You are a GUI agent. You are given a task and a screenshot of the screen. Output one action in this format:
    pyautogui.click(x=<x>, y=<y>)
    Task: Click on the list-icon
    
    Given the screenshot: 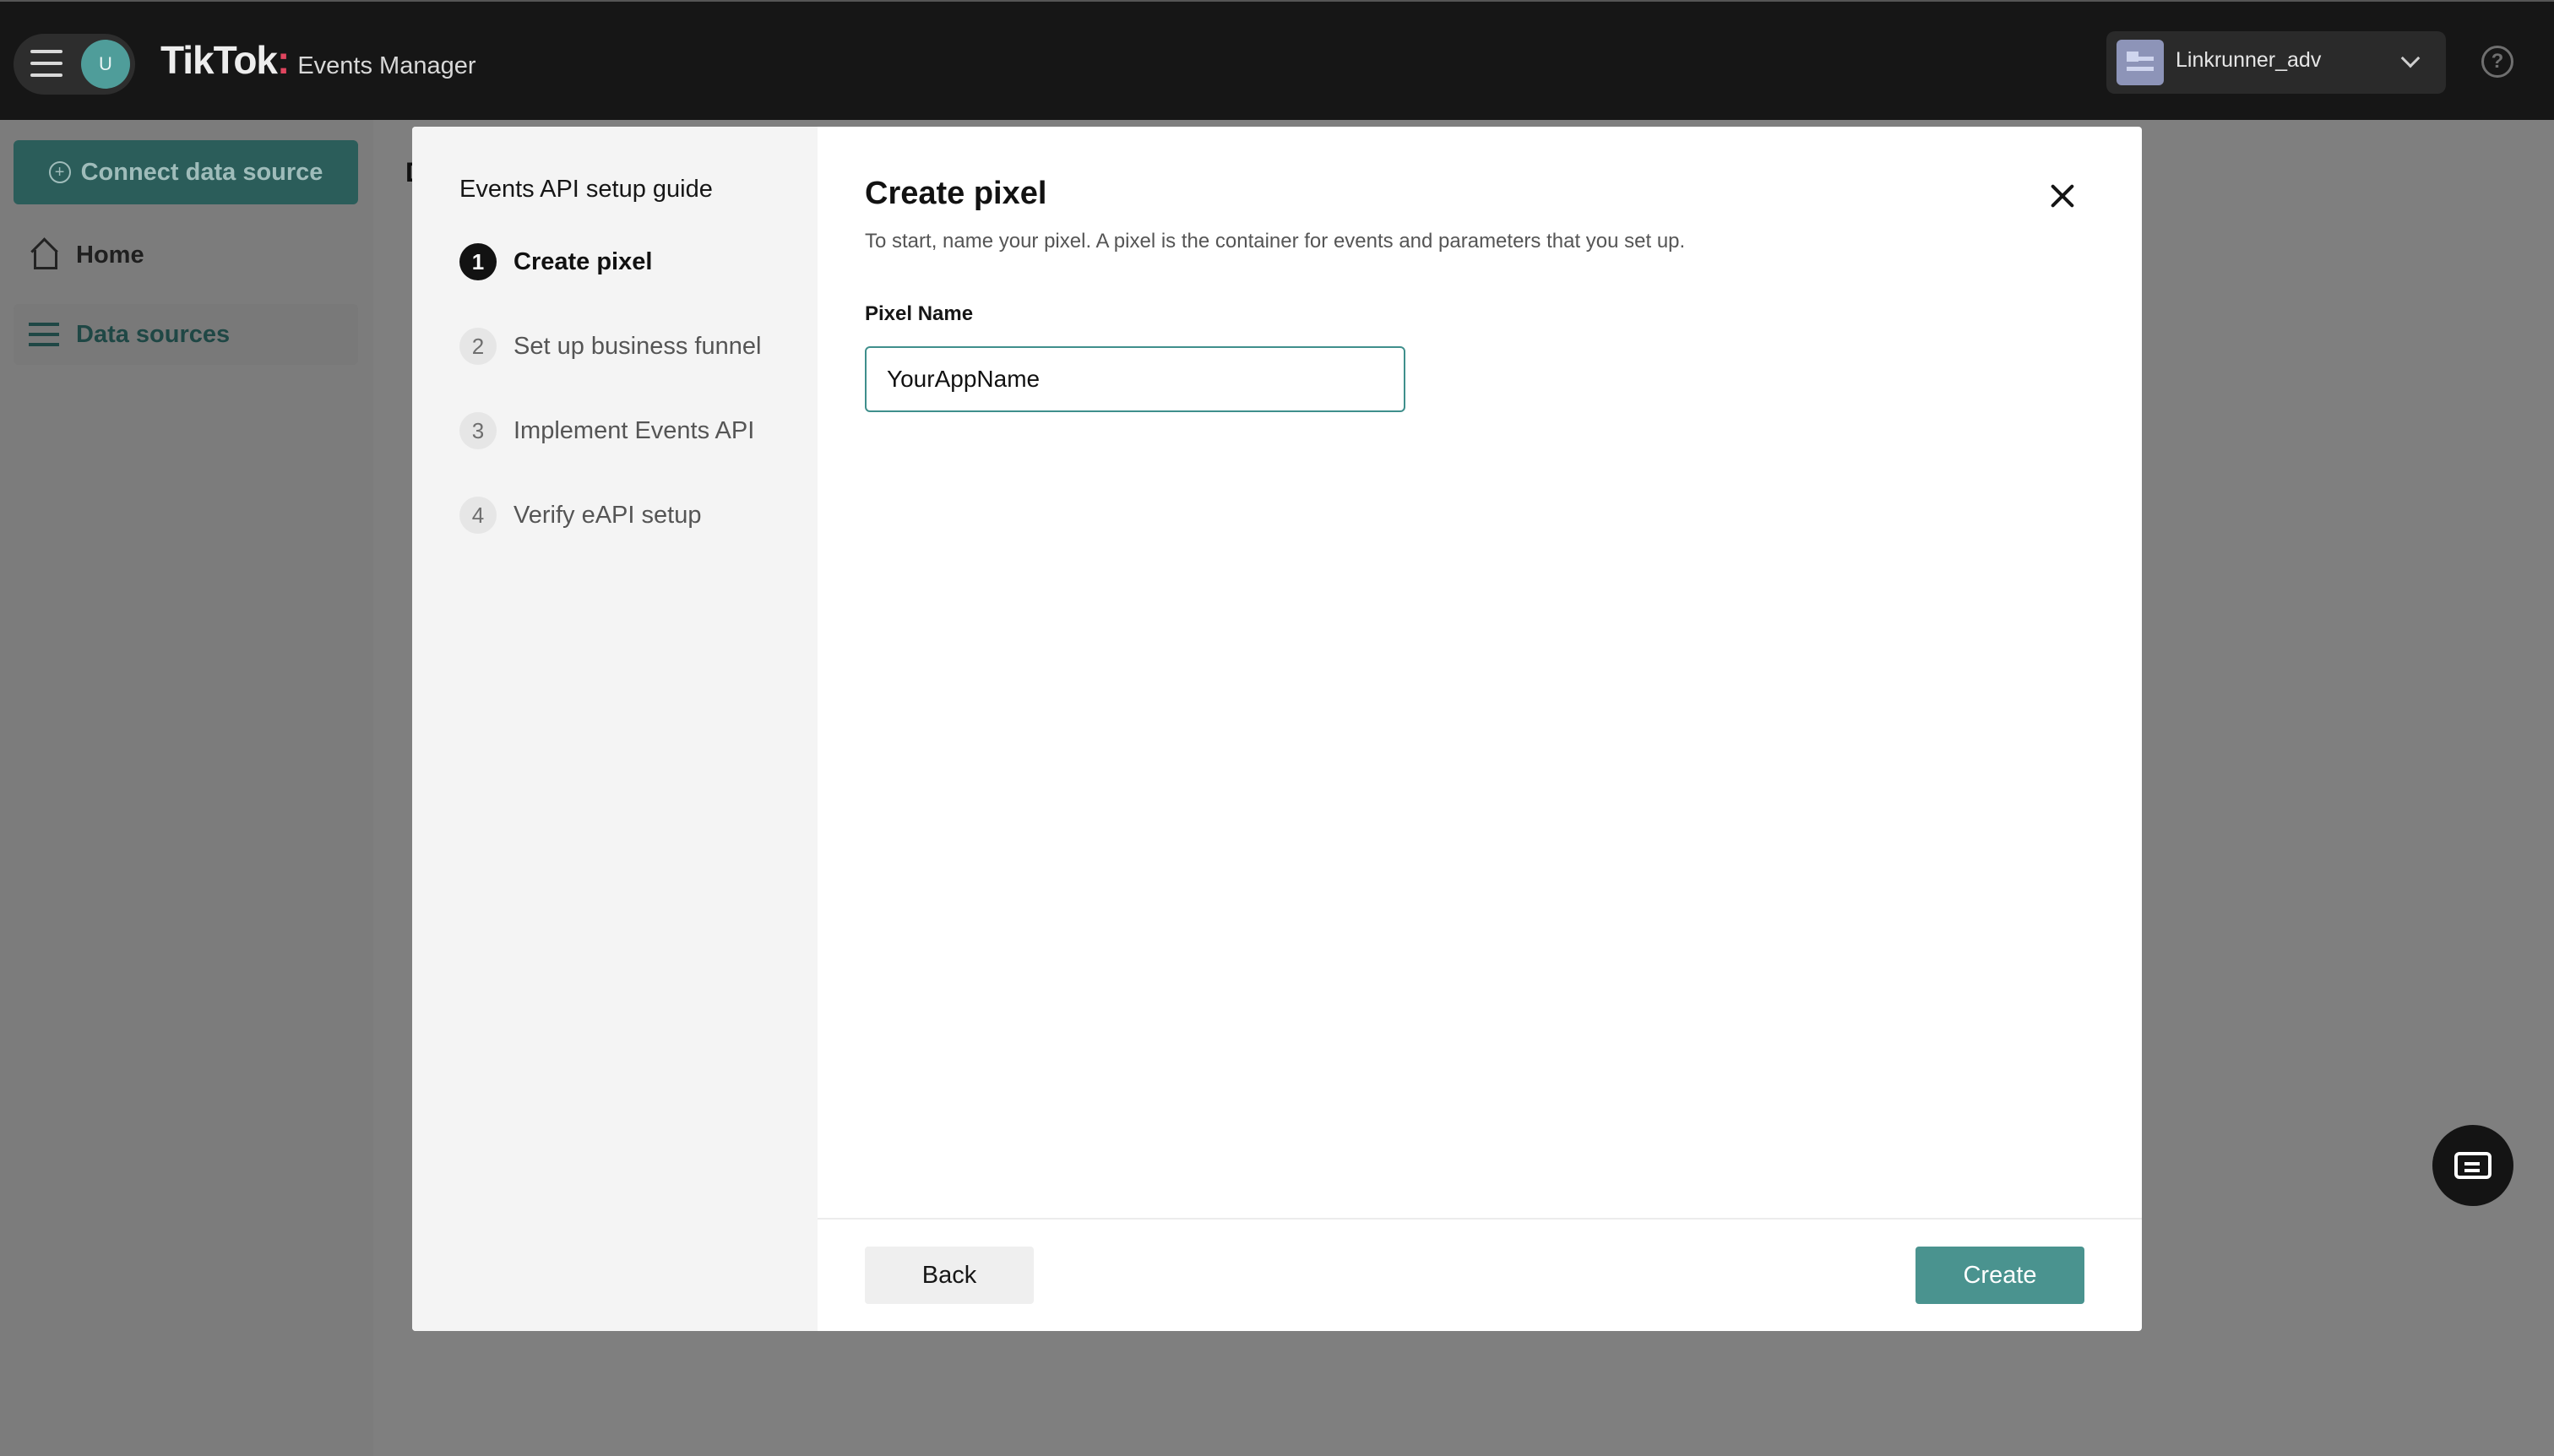 What is the action you would take?
    pyautogui.click(x=44, y=334)
    